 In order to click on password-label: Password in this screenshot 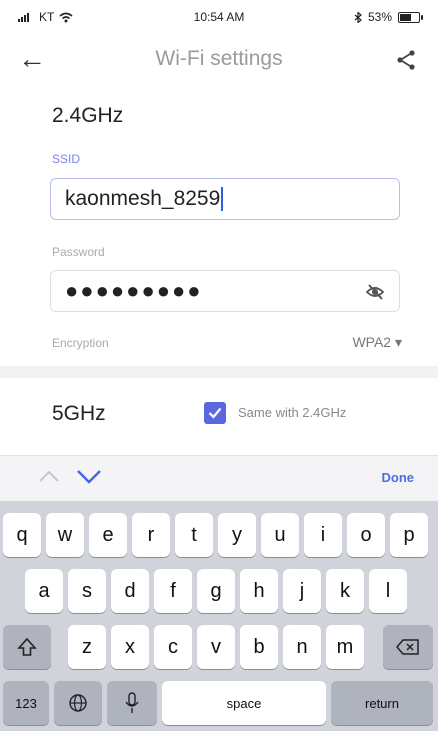, I will do `click(78, 252)`.